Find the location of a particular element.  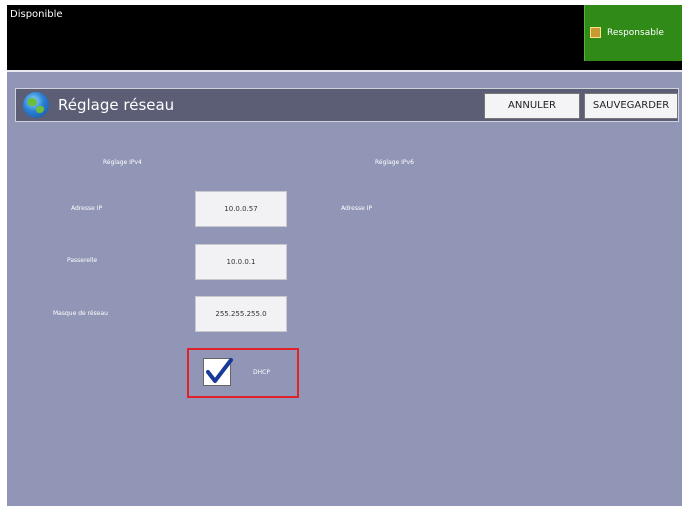

top-status-bar: Disponible Responsable is located at coordinates (344, 33).